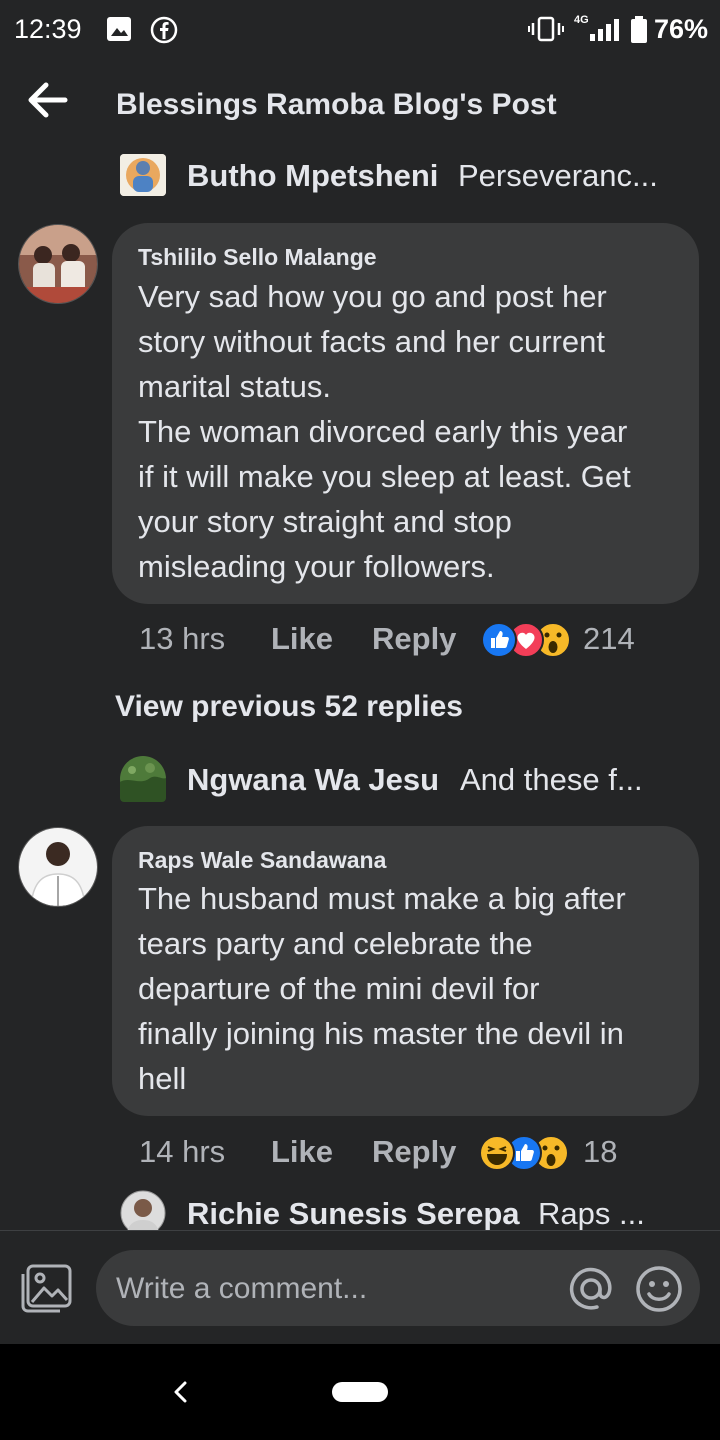 The height and width of the screenshot is (1440, 720). I want to click on reply-author: Richie Sunesis Serepa, so click(353, 1213).